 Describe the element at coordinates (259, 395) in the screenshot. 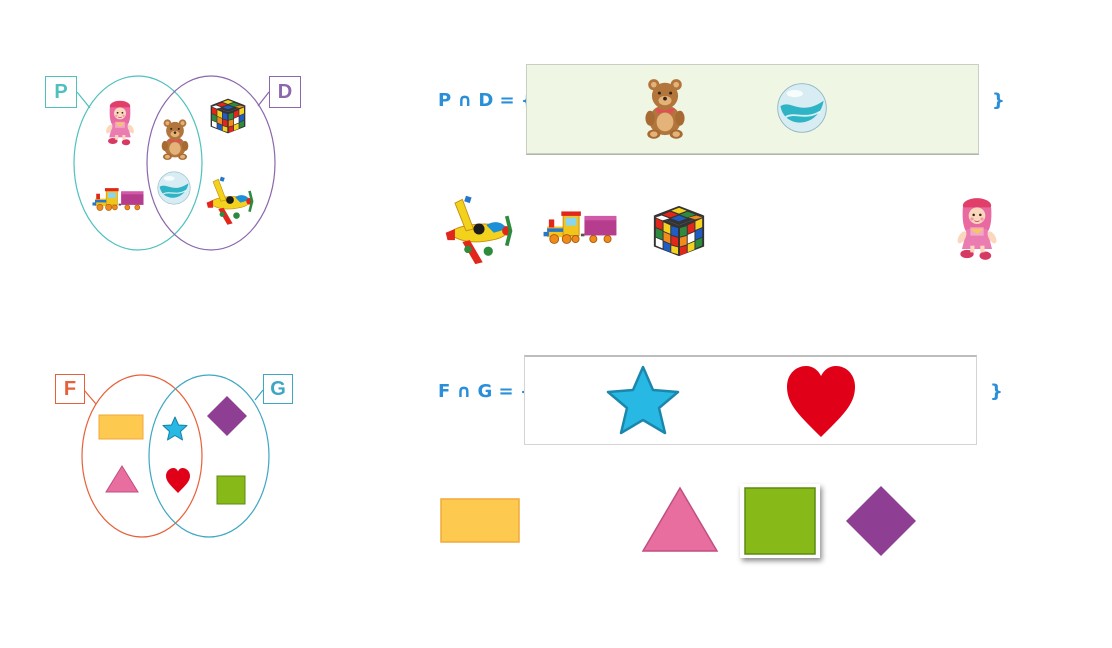

I see `g-label-connector` at that location.